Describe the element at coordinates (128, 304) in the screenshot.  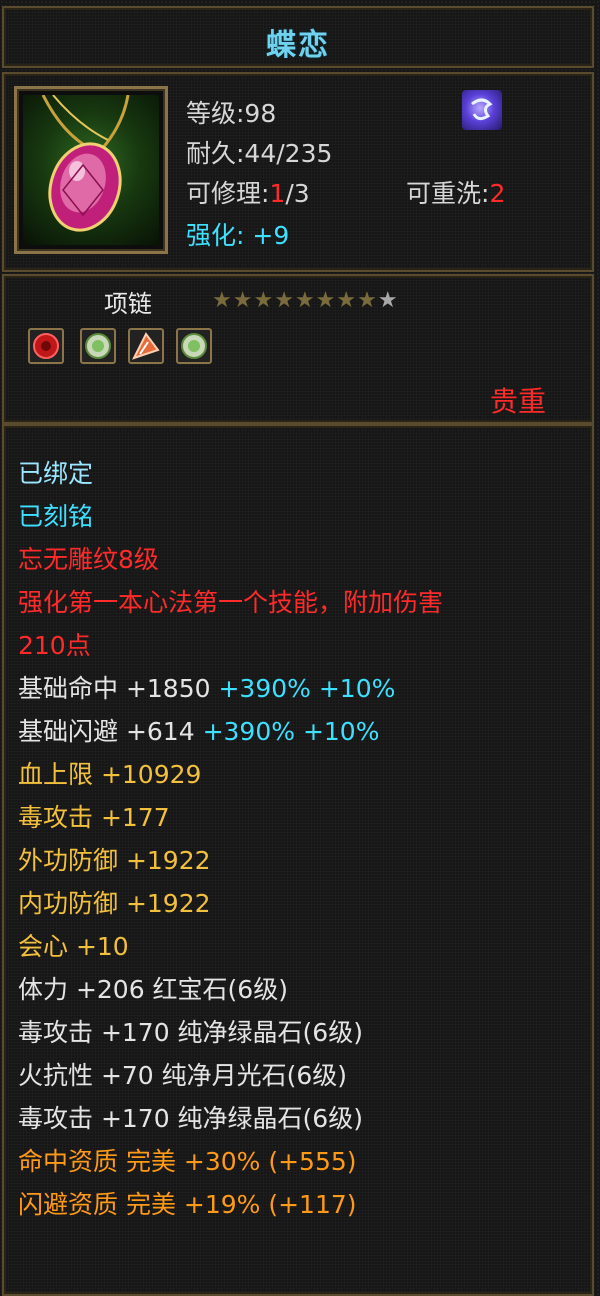
I see `item-type: 项链` at that location.